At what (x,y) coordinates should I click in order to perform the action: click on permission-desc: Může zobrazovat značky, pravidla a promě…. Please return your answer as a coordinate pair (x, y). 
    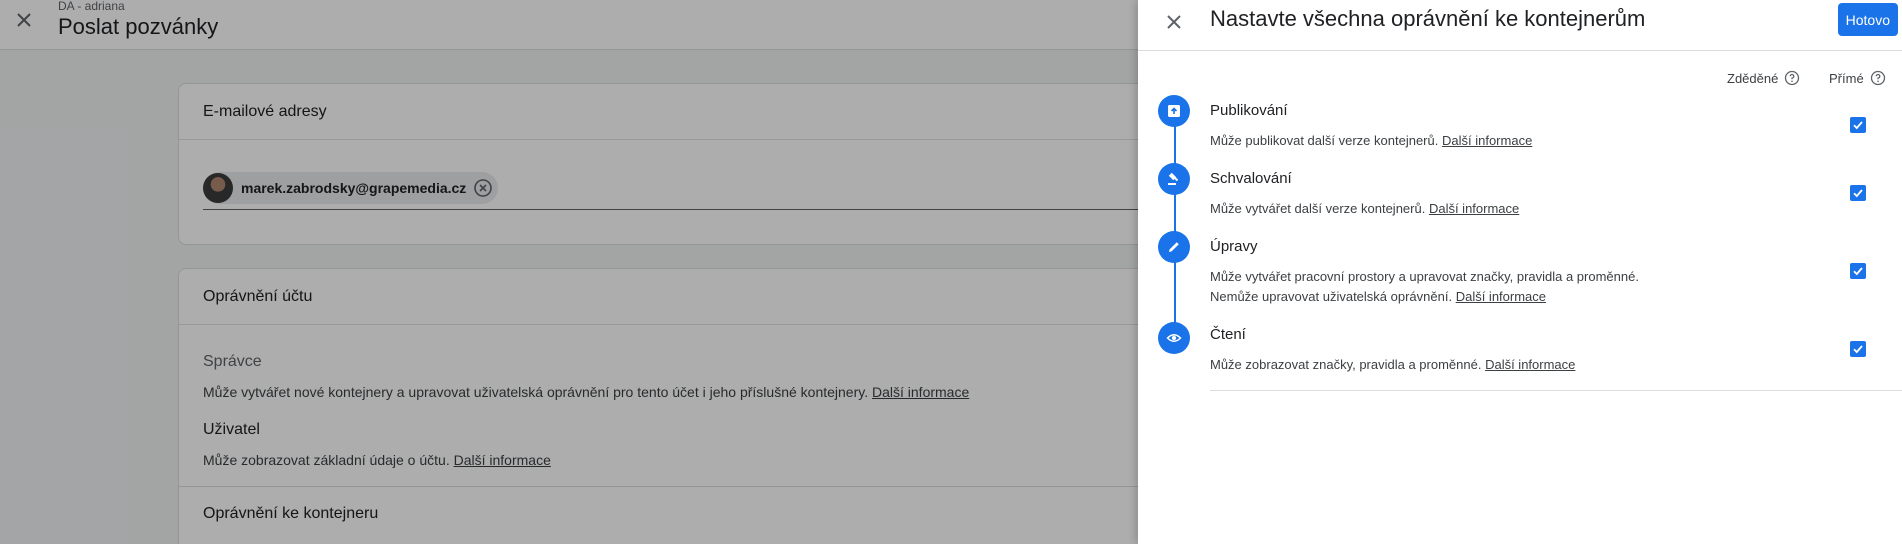
    Looking at the image, I should click on (1393, 364).